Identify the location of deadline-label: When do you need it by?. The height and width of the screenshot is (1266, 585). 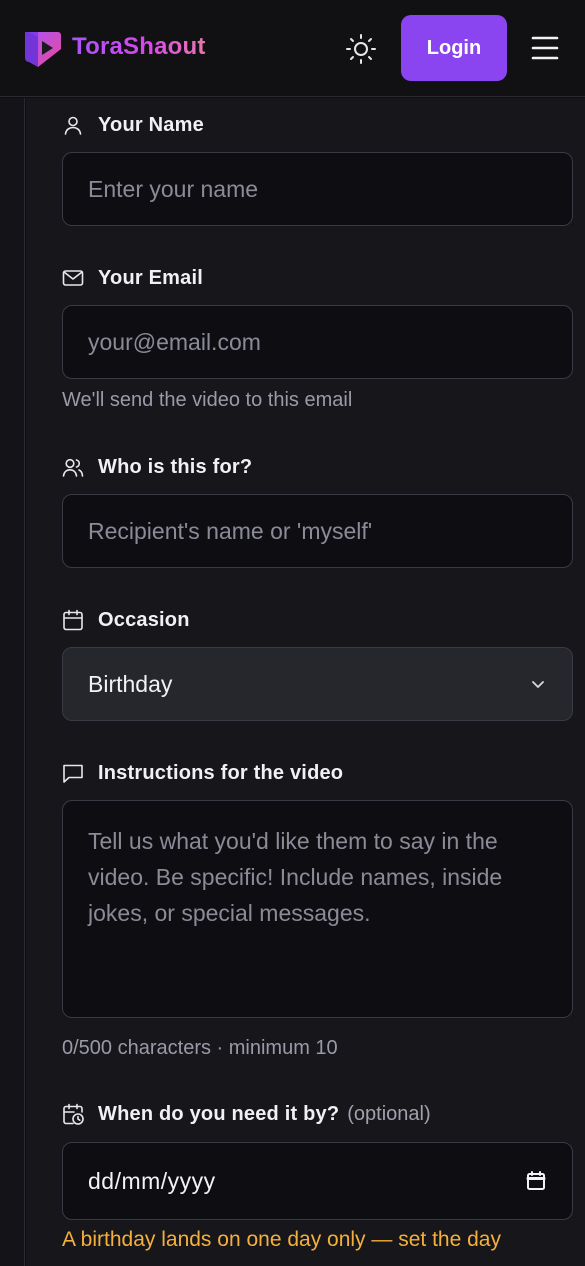
(219, 1113).